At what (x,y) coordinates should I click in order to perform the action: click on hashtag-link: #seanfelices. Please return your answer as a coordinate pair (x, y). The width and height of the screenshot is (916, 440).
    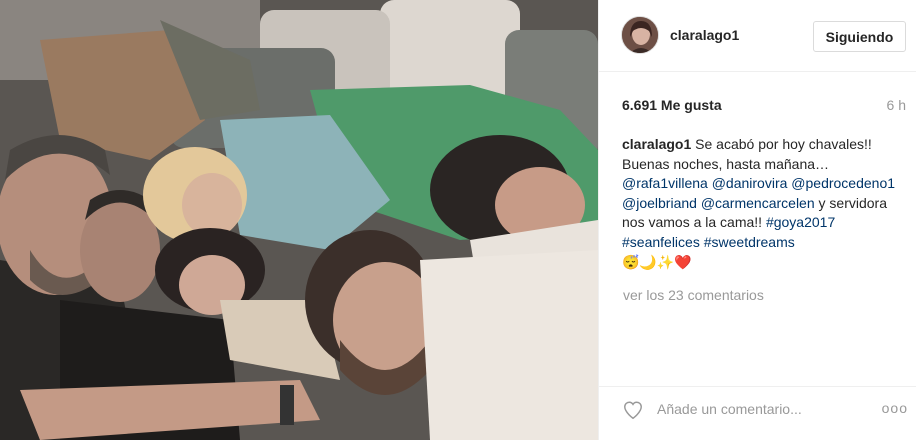
    Looking at the image, I should click on (661, 242).